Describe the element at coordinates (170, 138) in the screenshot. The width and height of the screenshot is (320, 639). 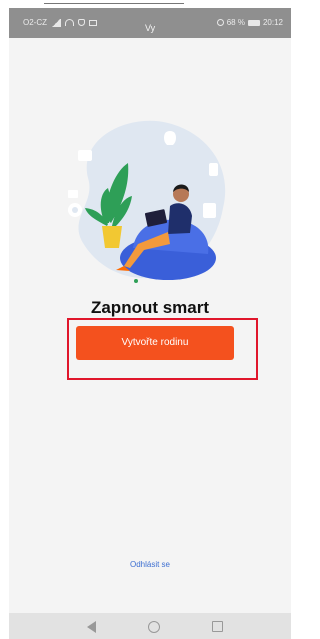
I see `bulb-icon` at that location.